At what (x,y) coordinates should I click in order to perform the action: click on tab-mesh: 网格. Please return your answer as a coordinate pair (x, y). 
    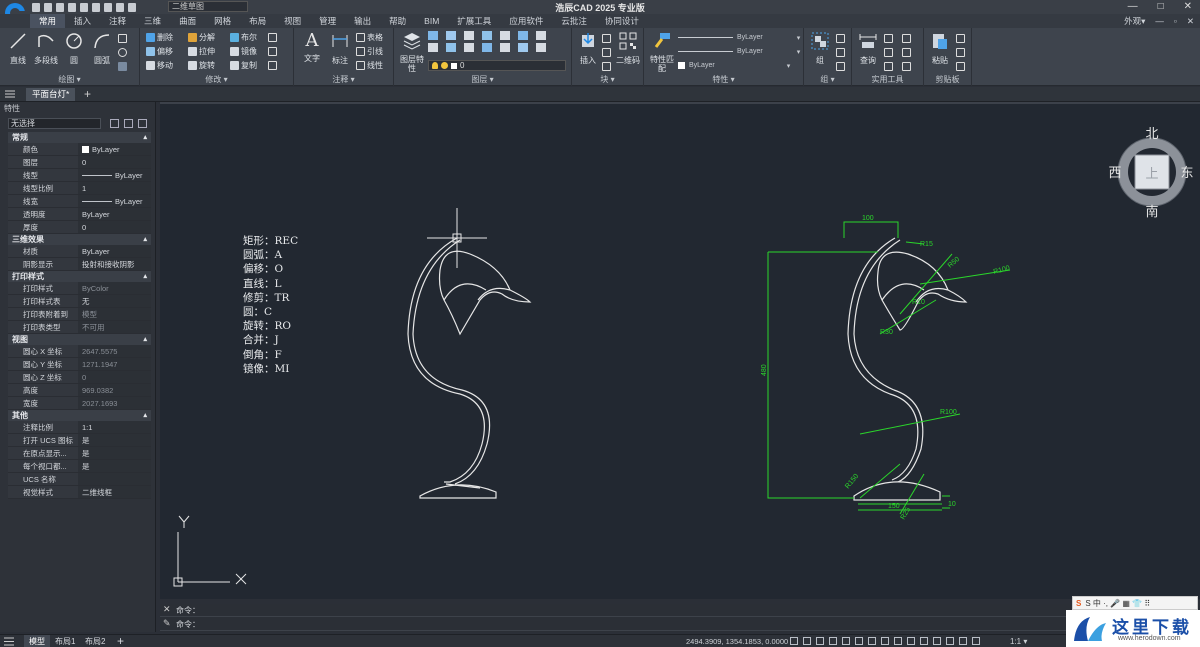
    Looking at the image, I should click on (222, 21).